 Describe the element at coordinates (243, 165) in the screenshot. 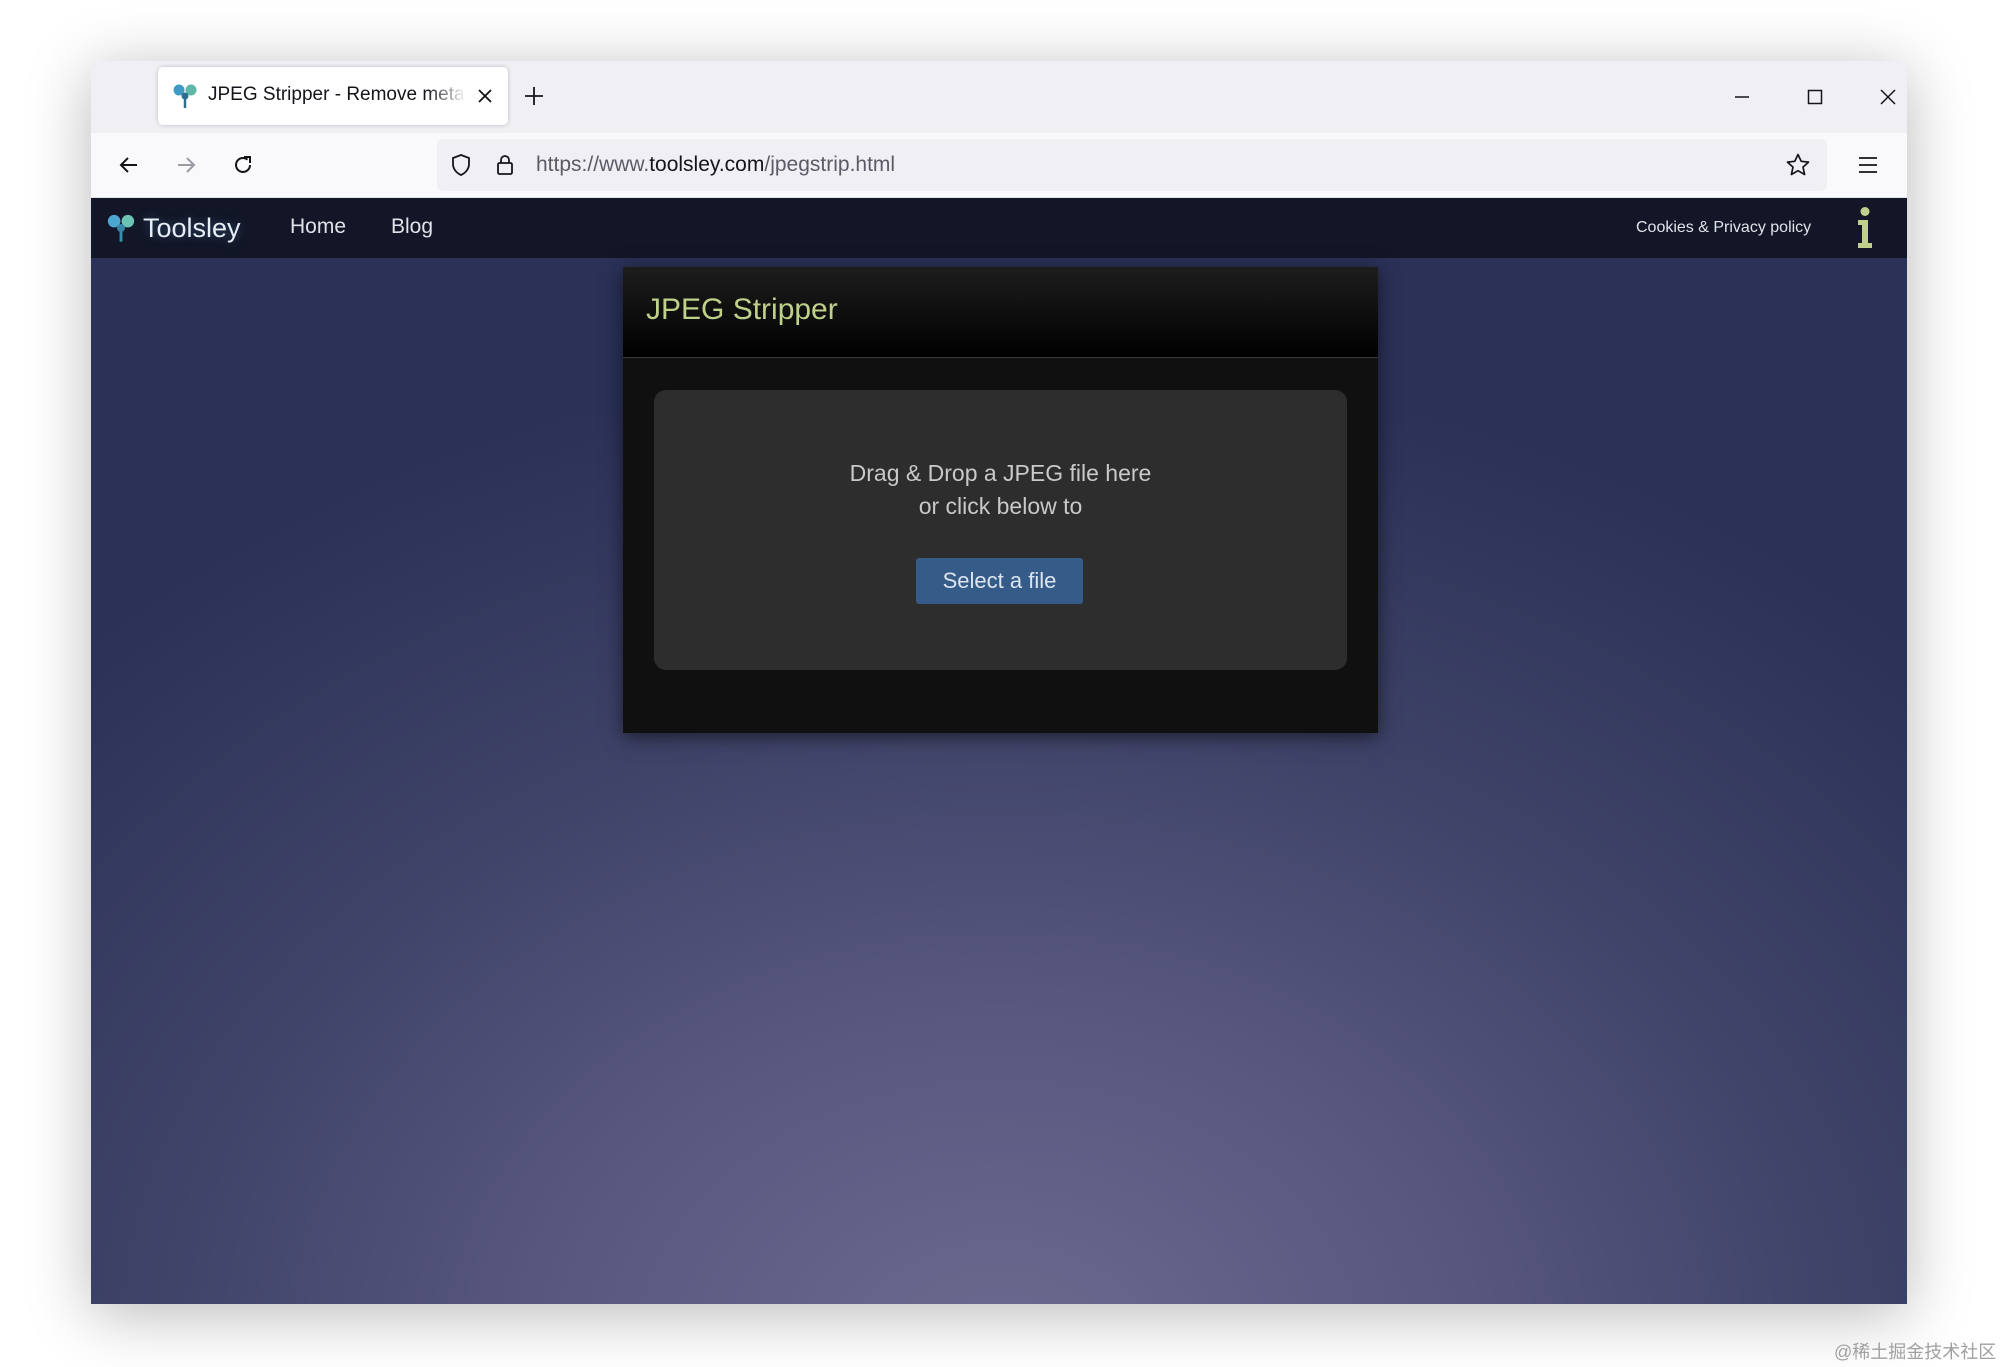

I see `reload-icon` at that location.